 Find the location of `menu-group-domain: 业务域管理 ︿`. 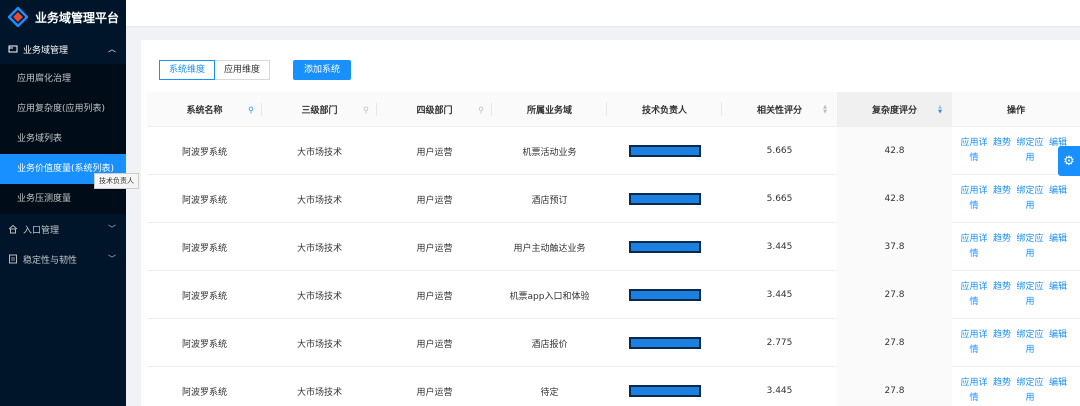

menu-group-domain: 业务域管理 ︿ is located at coordinates (63, 49).